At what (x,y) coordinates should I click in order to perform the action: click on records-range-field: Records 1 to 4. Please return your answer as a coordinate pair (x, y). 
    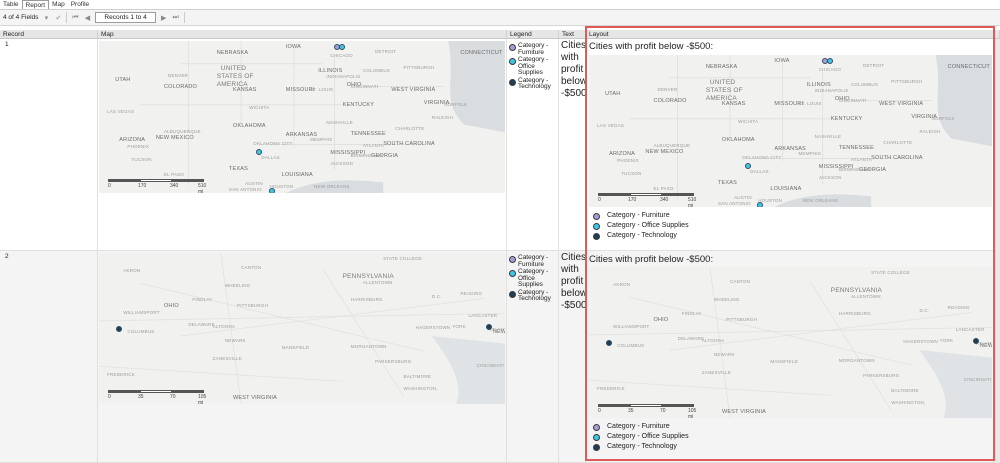
    Looking at the image, I should click on (125, 17).